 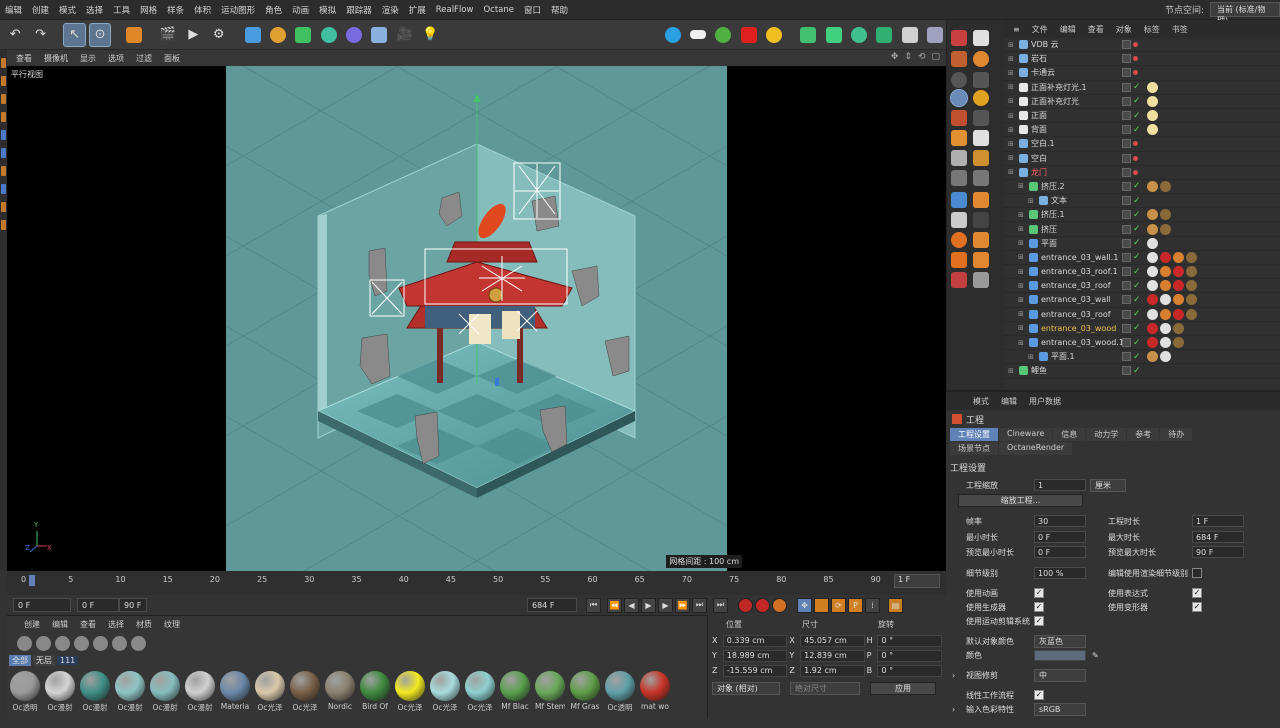 I want to click on object-row: ⊞ 挤压.1 ✓, so click(x=1142, y=215).